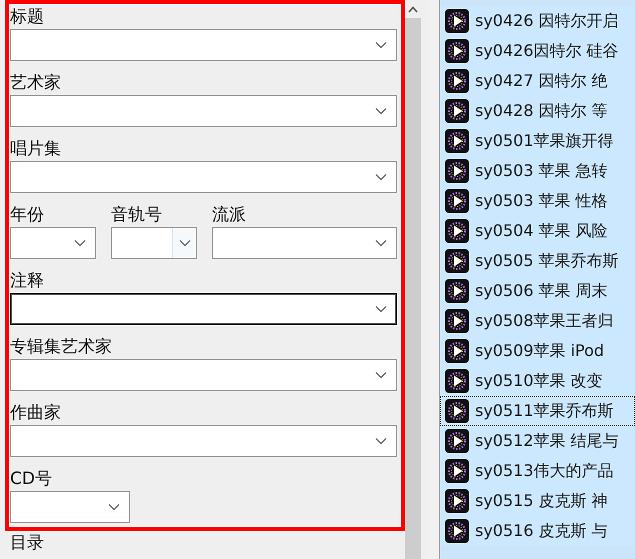 The height and width of the screenshot is (559, 635). What do you see at coordinates (537, 351) in the screenshot?
I see `file-list-item: sy0509苹果 iPod` at bounding box center [537, 351].